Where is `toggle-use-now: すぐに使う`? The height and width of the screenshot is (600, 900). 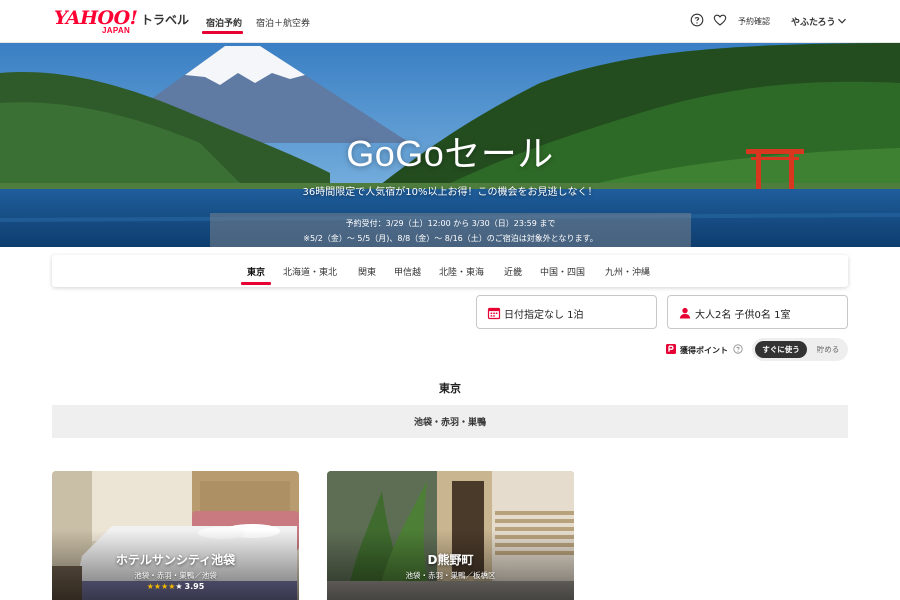 toggle-use-now: すぐに使う is located at coordinates (781, 349).